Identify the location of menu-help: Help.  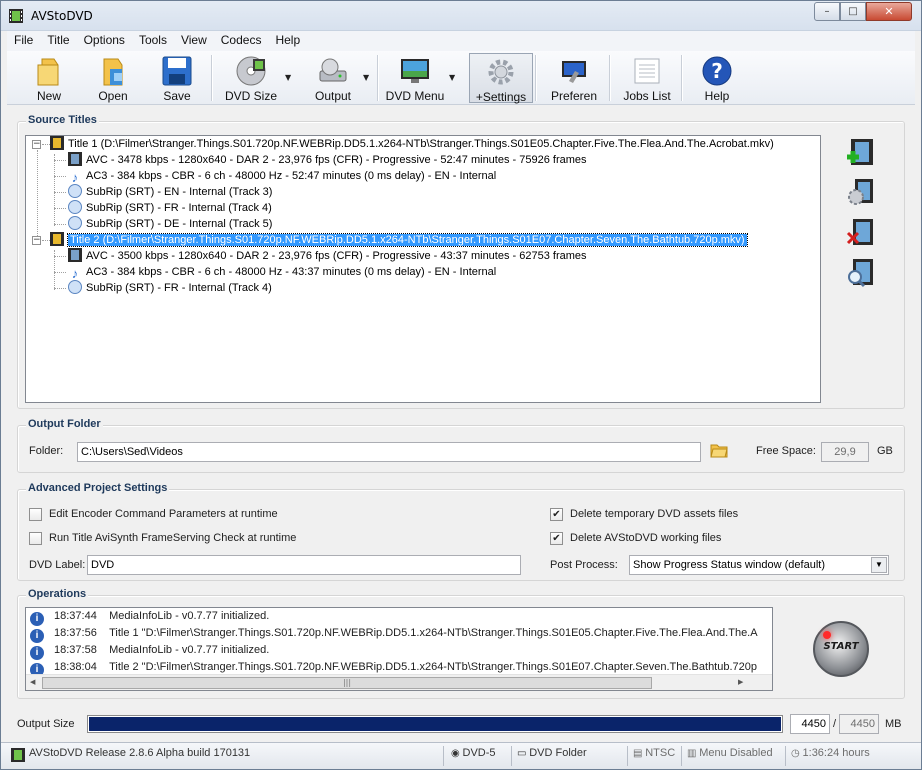
(287, 40).